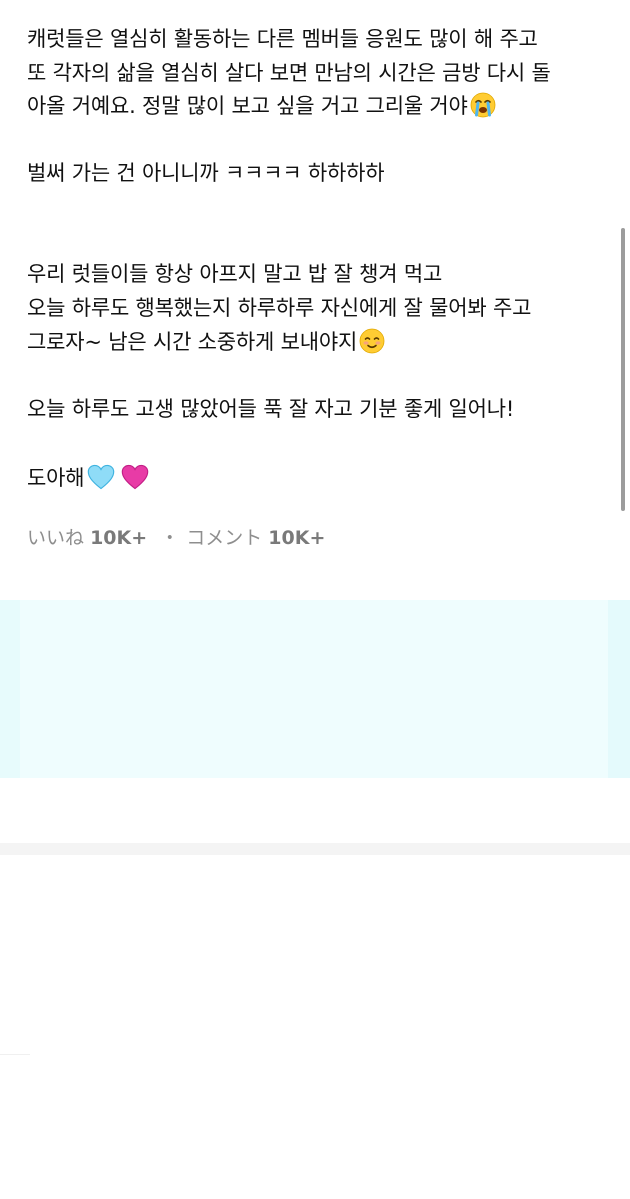 The width and height of the screenshot is (630, 1199). Describe the element at coordinates (279, 308) in the screenshot. I see `post-text-line: 오늘 하루도 행복했는지 하루하루 자신에게 잘 물어봐 주고` at that location.